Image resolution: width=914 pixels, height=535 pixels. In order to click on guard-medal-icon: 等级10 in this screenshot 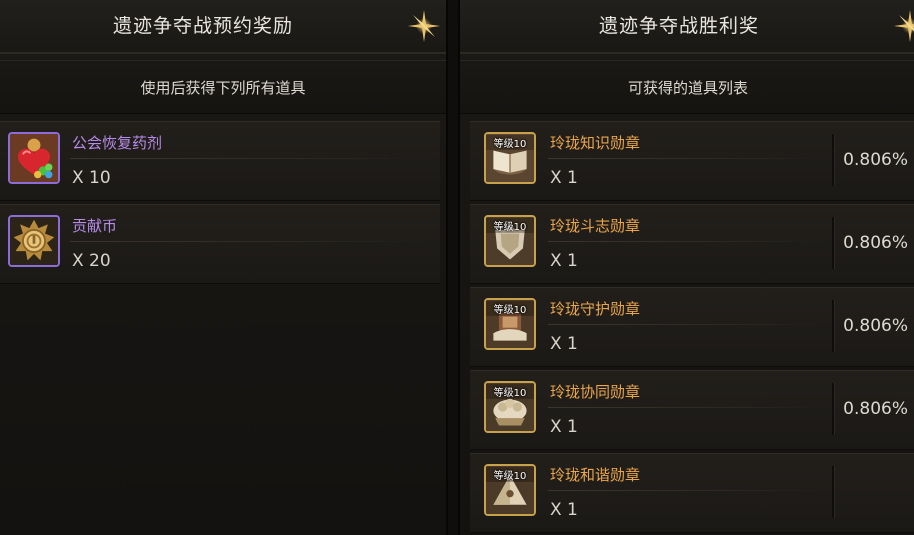, I will do `click(510, 324)`.